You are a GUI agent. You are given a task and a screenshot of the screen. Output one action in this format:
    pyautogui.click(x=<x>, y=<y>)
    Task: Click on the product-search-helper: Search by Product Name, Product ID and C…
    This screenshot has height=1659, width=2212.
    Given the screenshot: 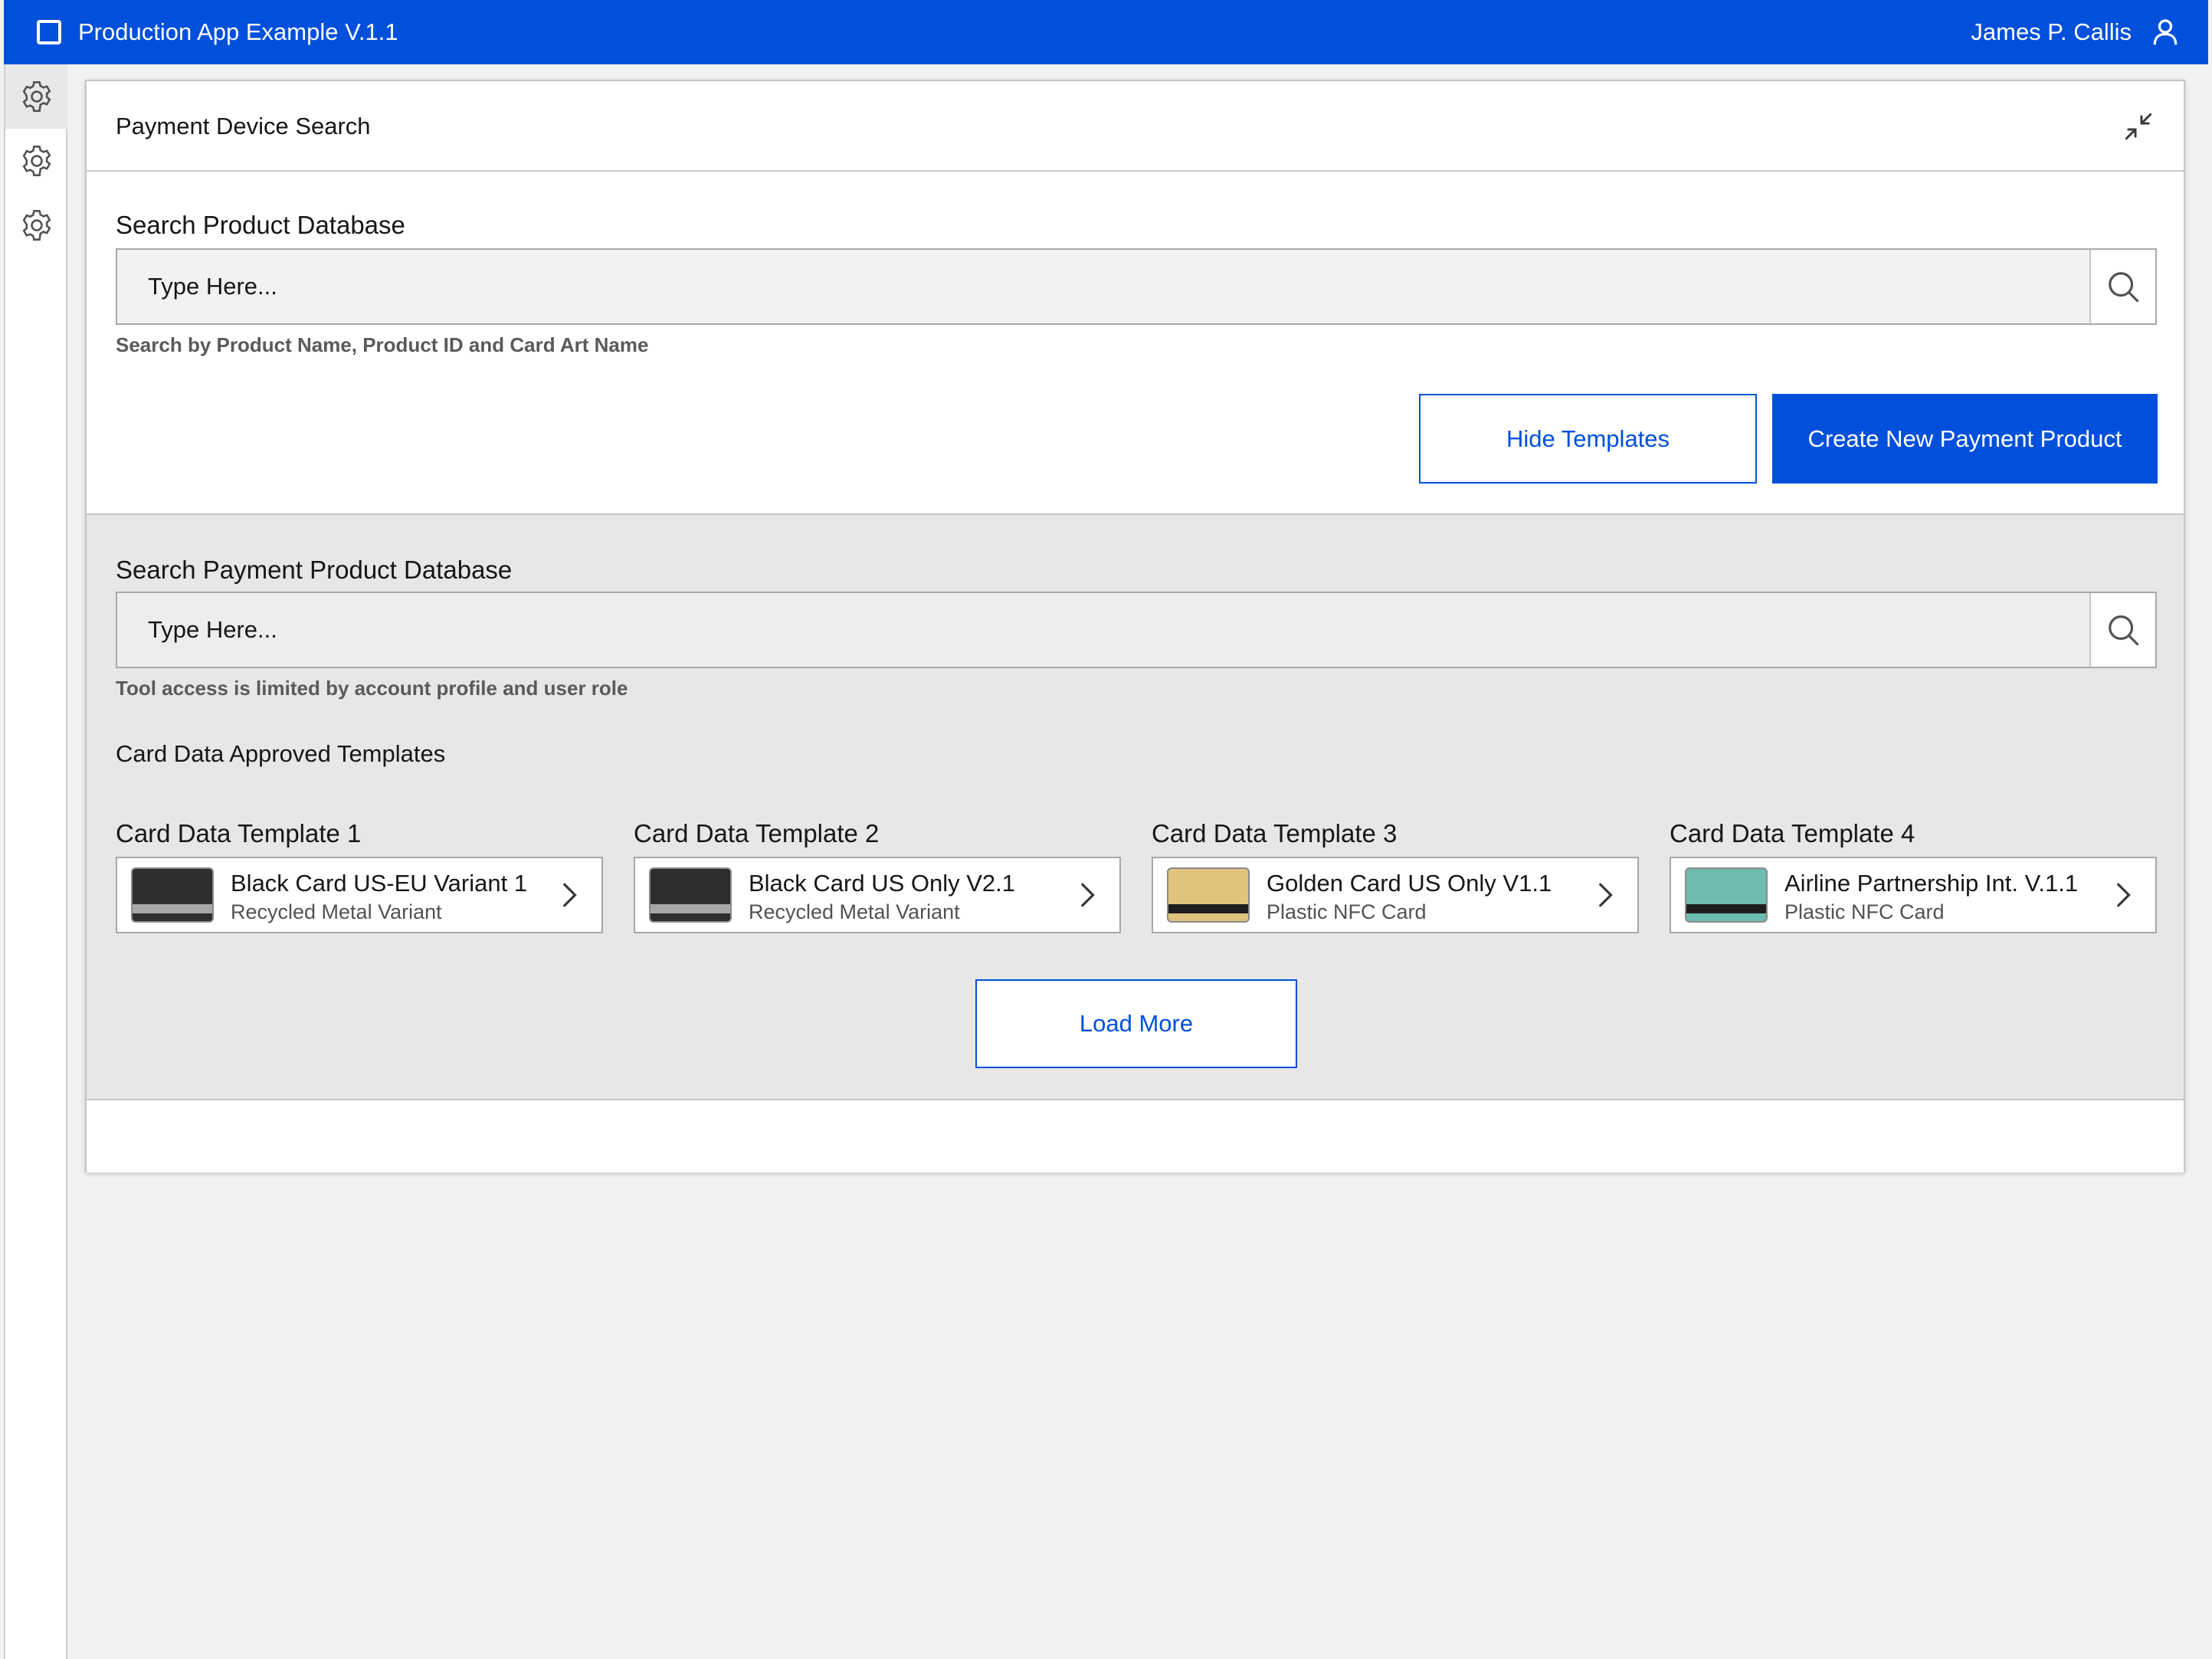 What is the action you would take?
    pyautogui.click(x=382, y=344)
    